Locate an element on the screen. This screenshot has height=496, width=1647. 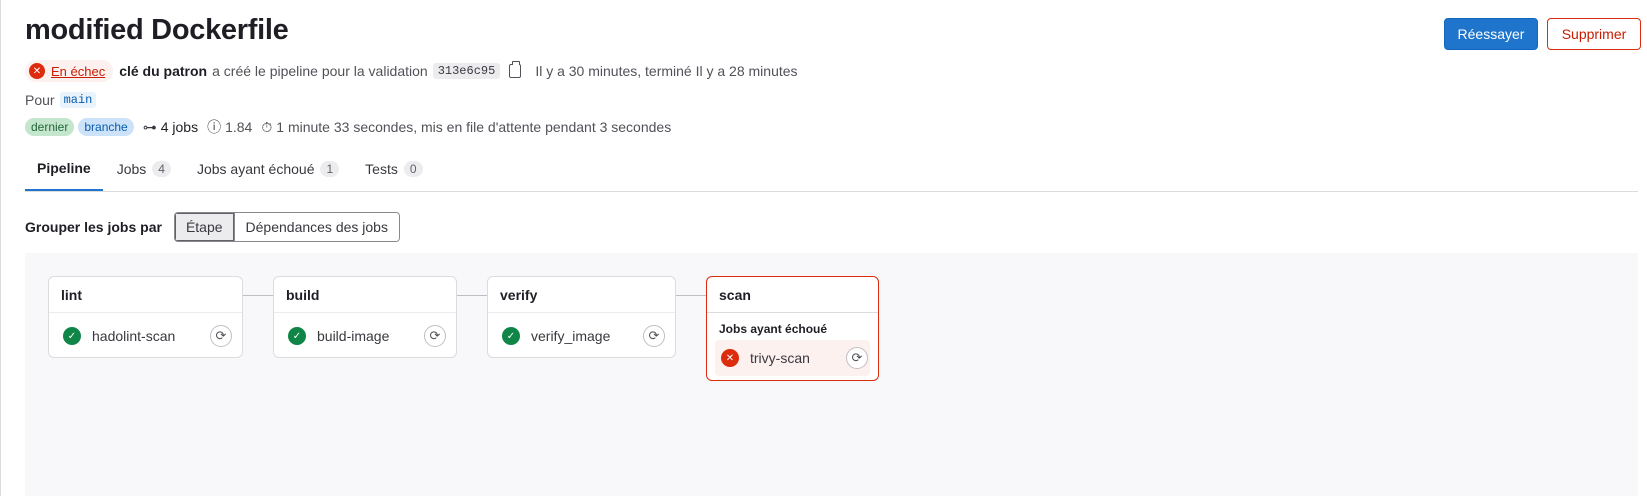
tab-tests: Tests 0 is located at coordinates (393, 168).